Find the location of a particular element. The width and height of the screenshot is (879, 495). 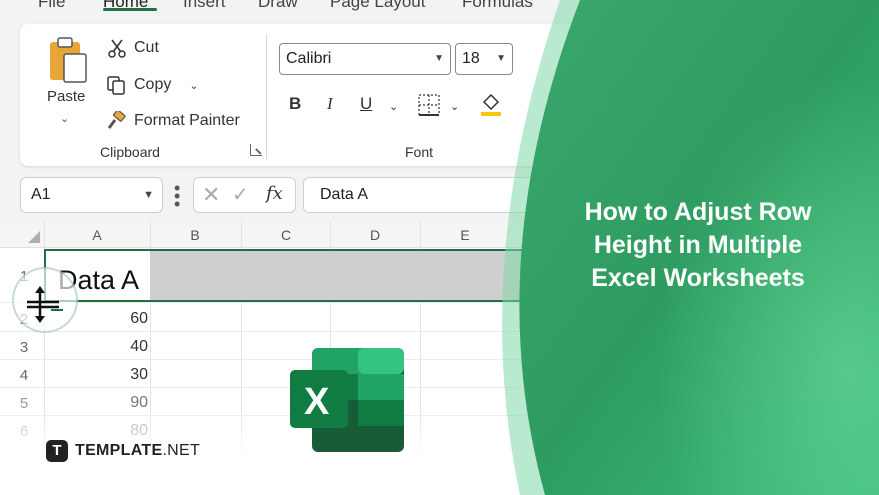

excel-logo: X is located at coordinates (349, 403).